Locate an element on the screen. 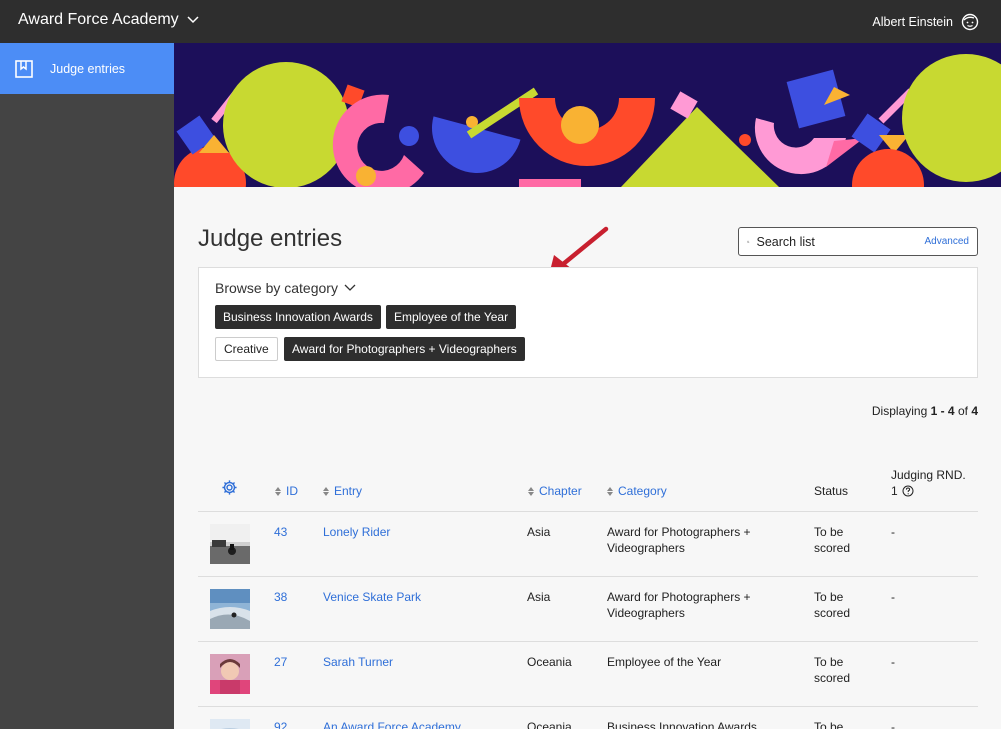  user-avatar-icon is located at coordinates (970, 22).